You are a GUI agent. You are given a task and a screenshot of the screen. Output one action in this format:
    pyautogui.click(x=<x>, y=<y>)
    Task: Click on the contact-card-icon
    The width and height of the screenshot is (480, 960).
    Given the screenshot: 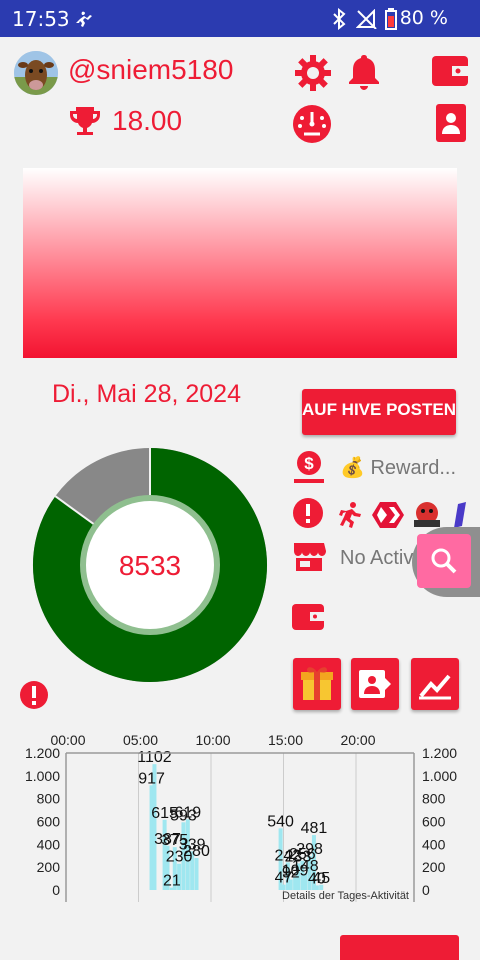 What is the action you would take?
    pyautogui.click(x=375, y=684)
    